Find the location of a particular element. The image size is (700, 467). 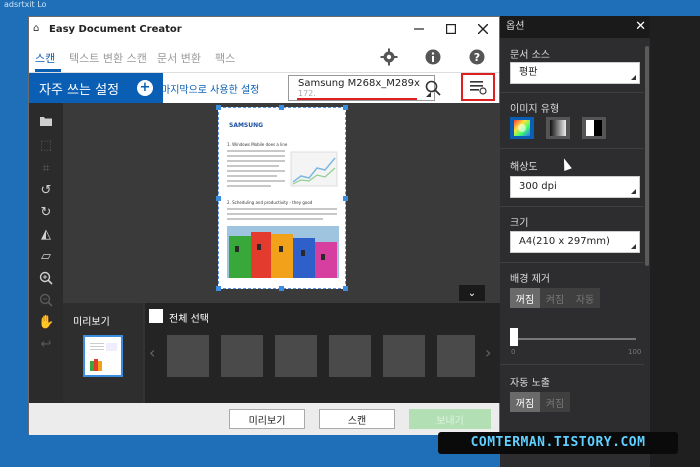

size-select: A4(210 x 297mm) is located at coordinates (575, 242).